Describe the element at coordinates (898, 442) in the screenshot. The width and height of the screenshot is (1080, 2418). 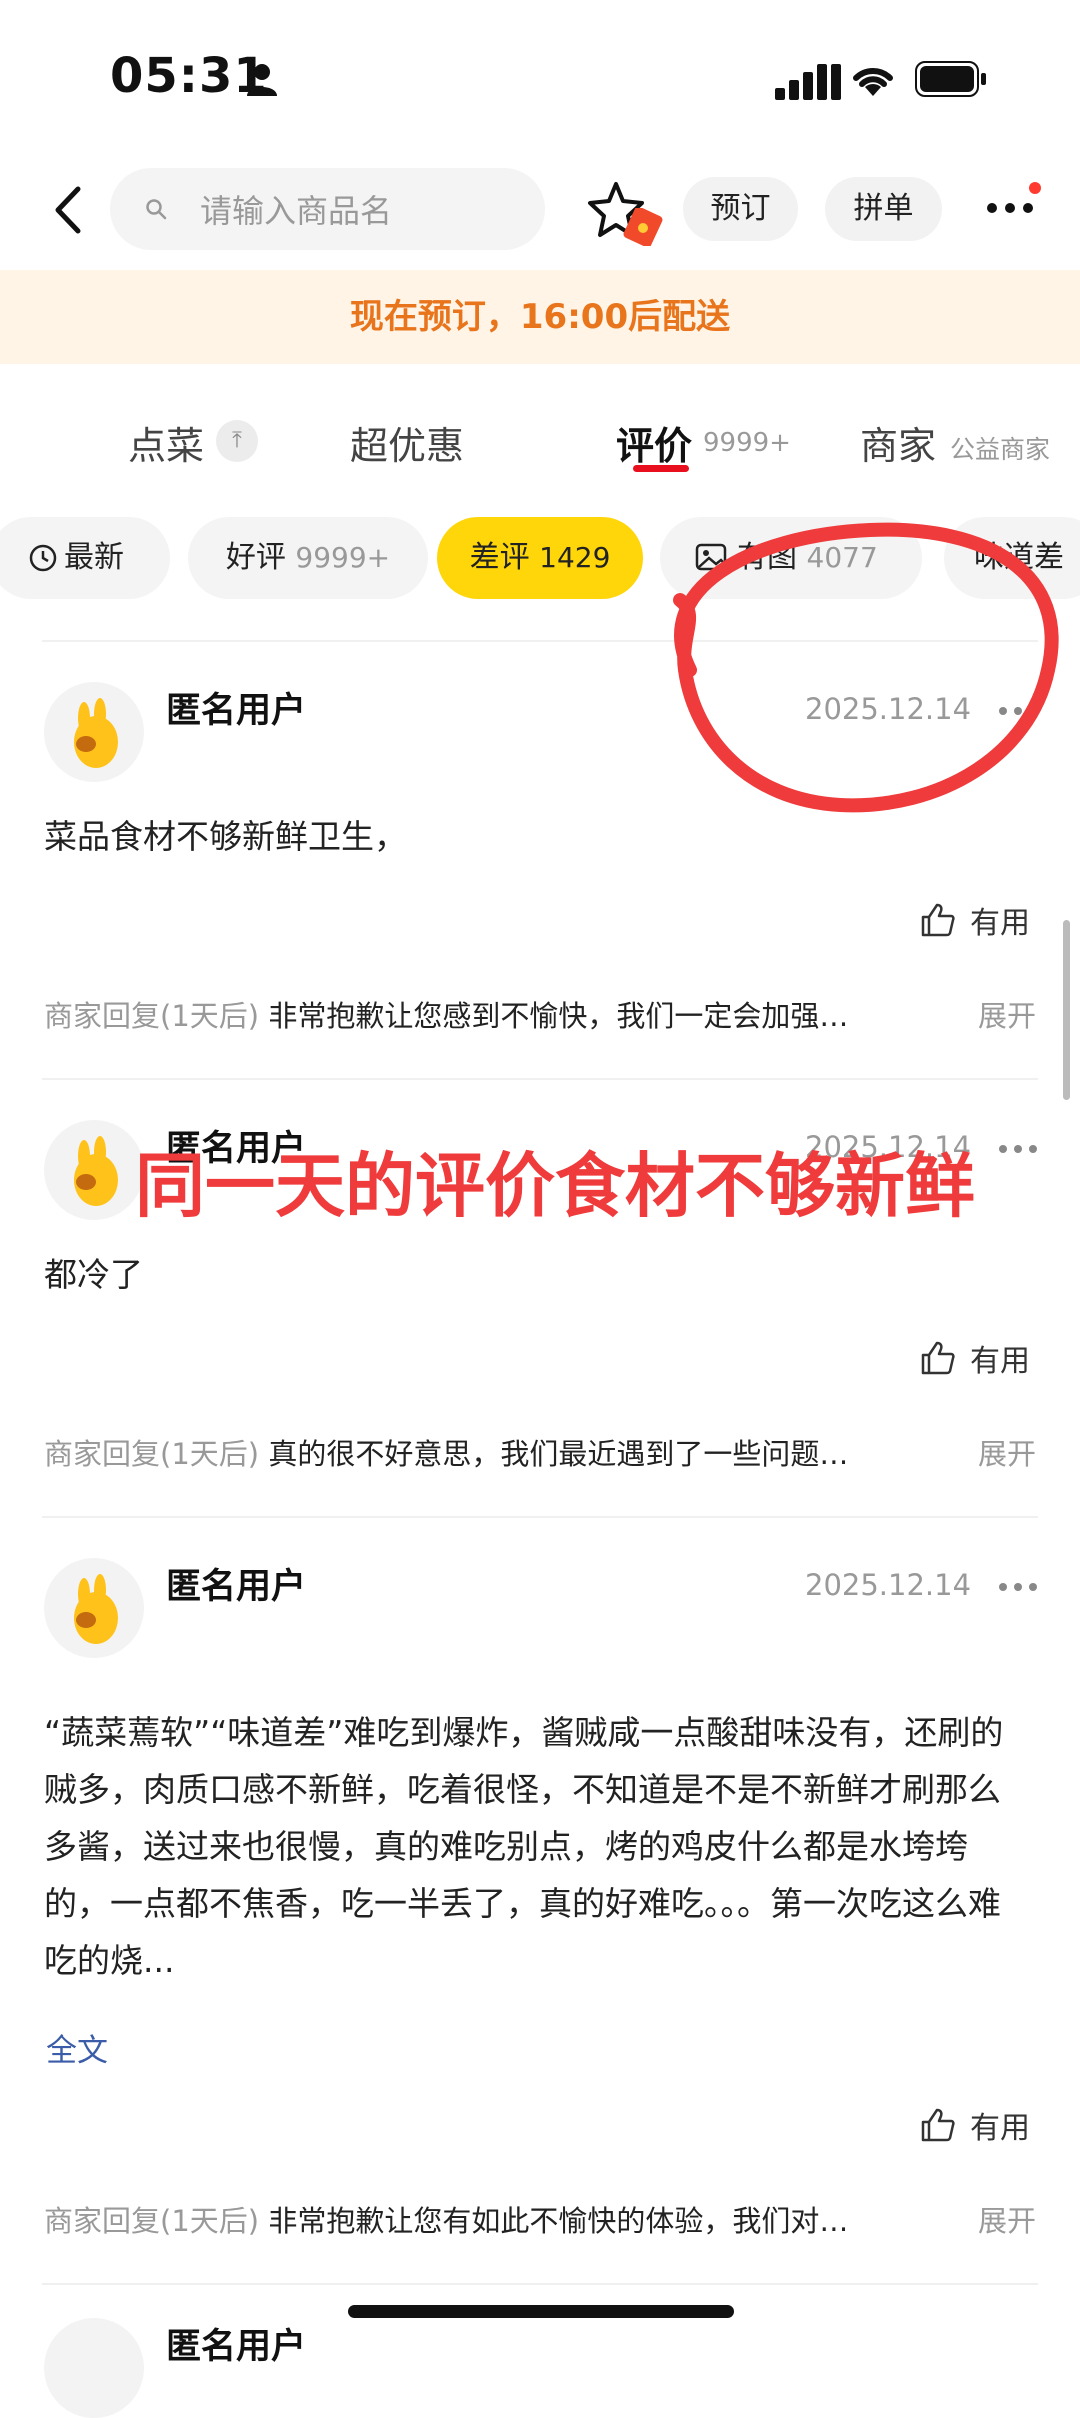
I see `tab-merchant: 商家` at that location.